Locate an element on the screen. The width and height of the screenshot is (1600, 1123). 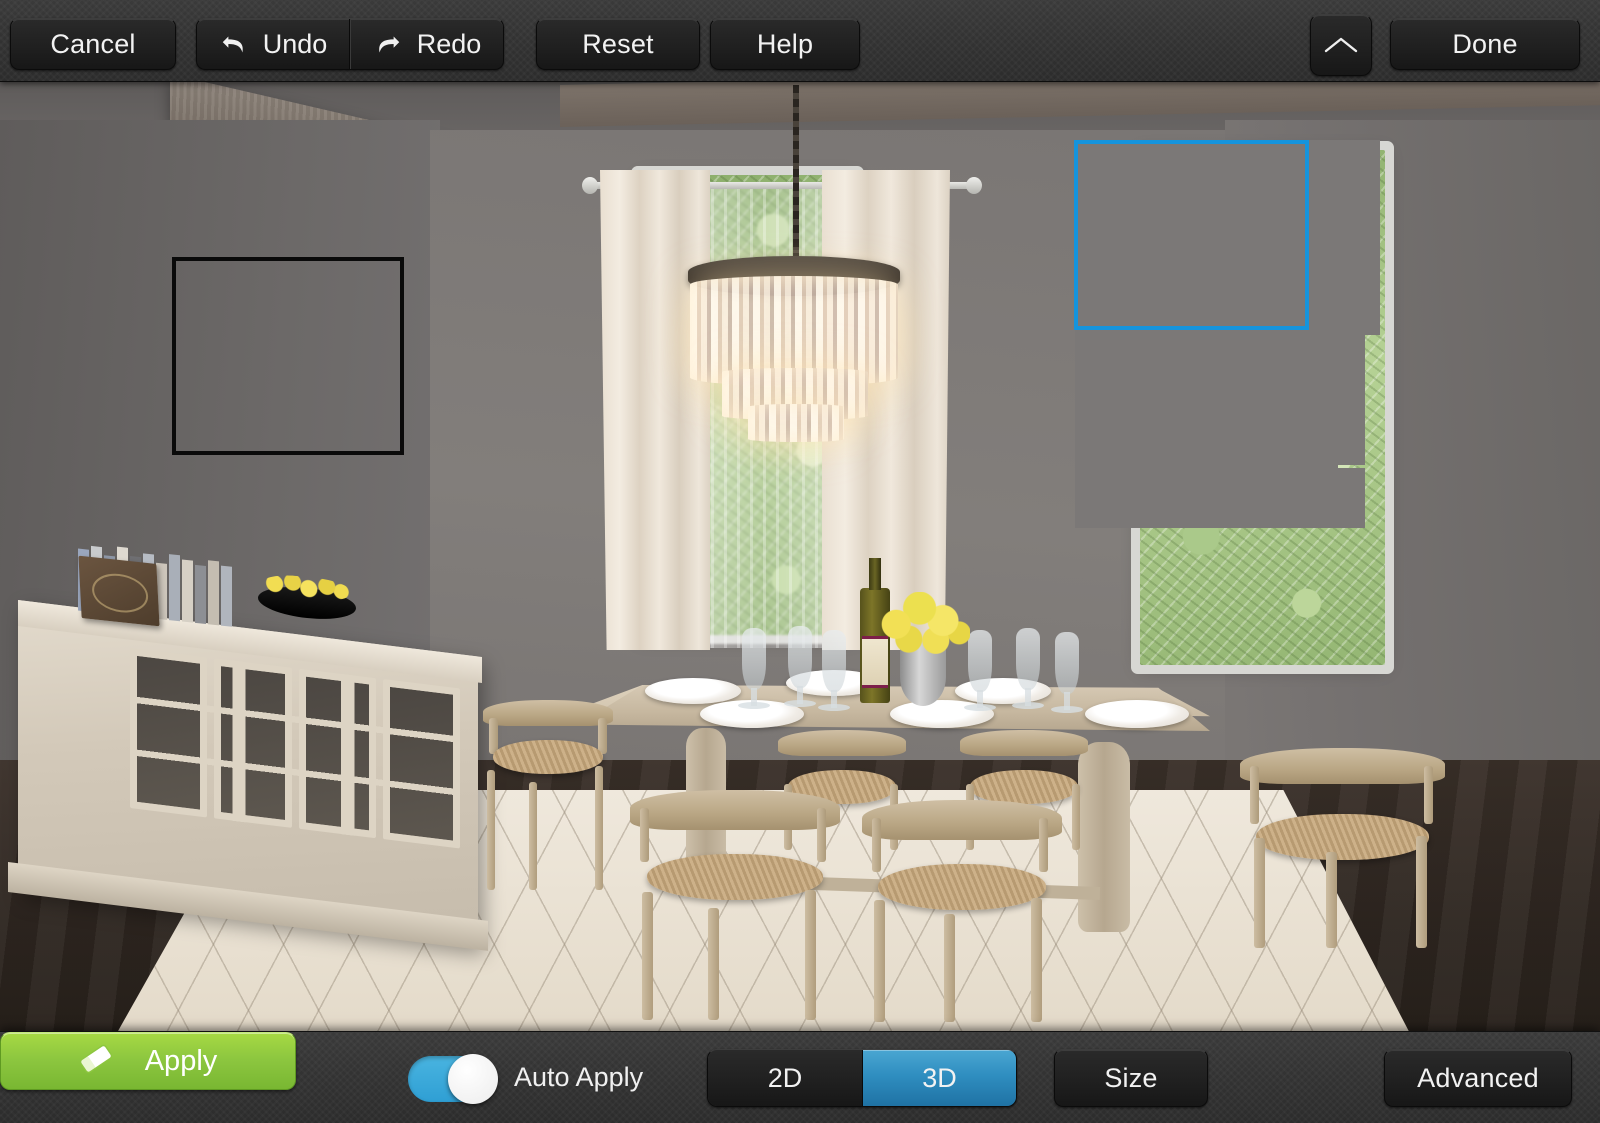
view-mode-segmented-control: 2D 3D is located at coordinates (862, 1078).